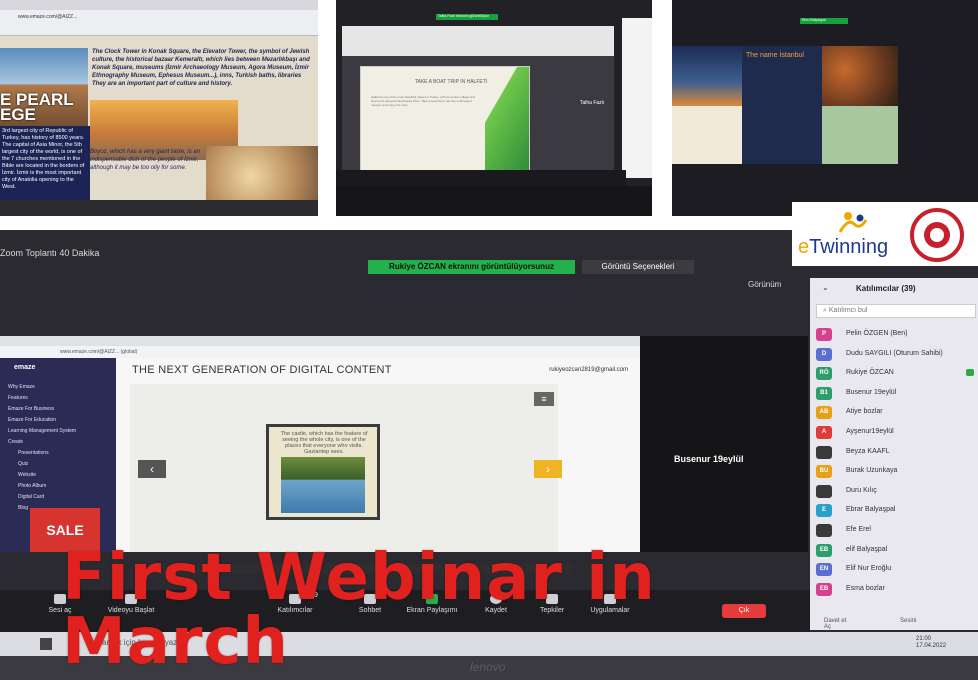  What do you see at coordinates (159, 5) in the screenshot?
I see `browser-tab-bar` at bounding box center [159, 5].